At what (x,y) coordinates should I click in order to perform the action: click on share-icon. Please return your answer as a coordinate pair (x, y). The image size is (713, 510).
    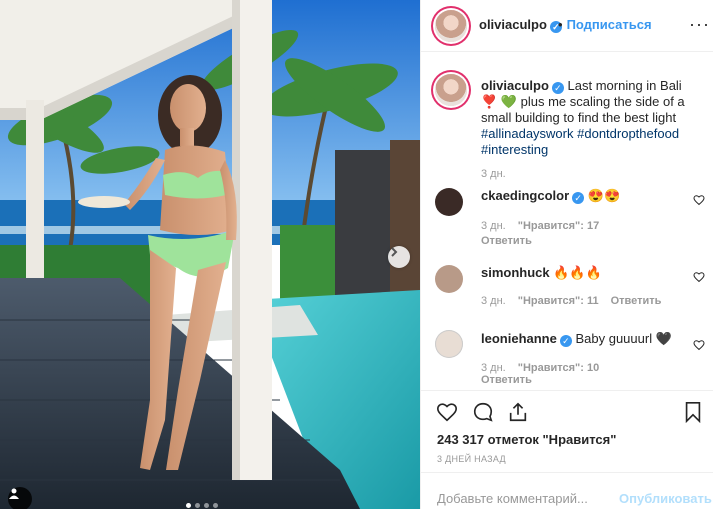
    Looking at the image, I should click on (518, 412).